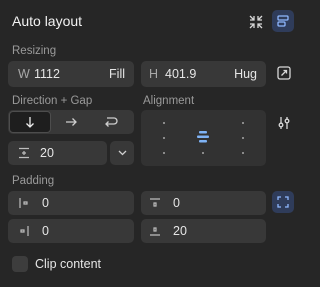  Describe the element at coordinates (71, 203) in the screenshot. I see `padding-left-field: 0` at that location.